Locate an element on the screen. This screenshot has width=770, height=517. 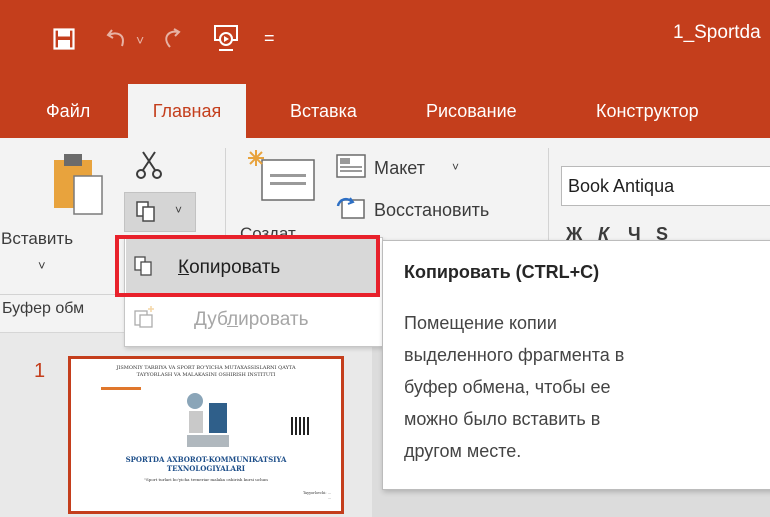
font-name-combobox: Book Antiqua is located at coordinates (665, 186).